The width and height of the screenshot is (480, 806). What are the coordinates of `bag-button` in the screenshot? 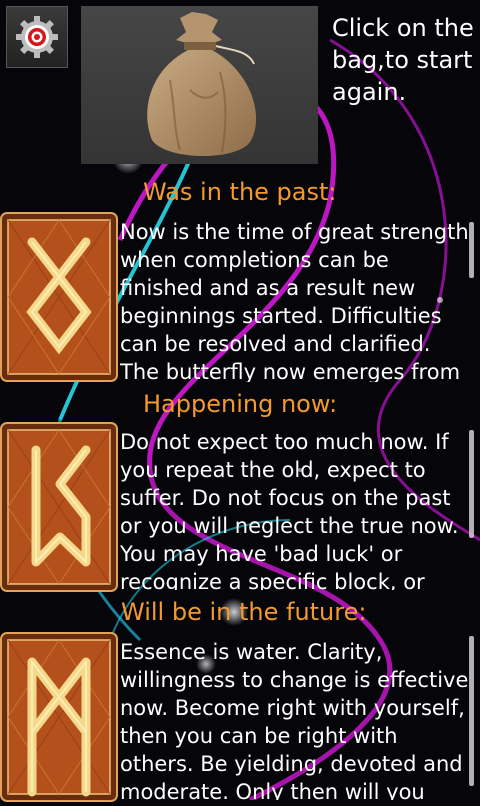 It's located at (199, 85).